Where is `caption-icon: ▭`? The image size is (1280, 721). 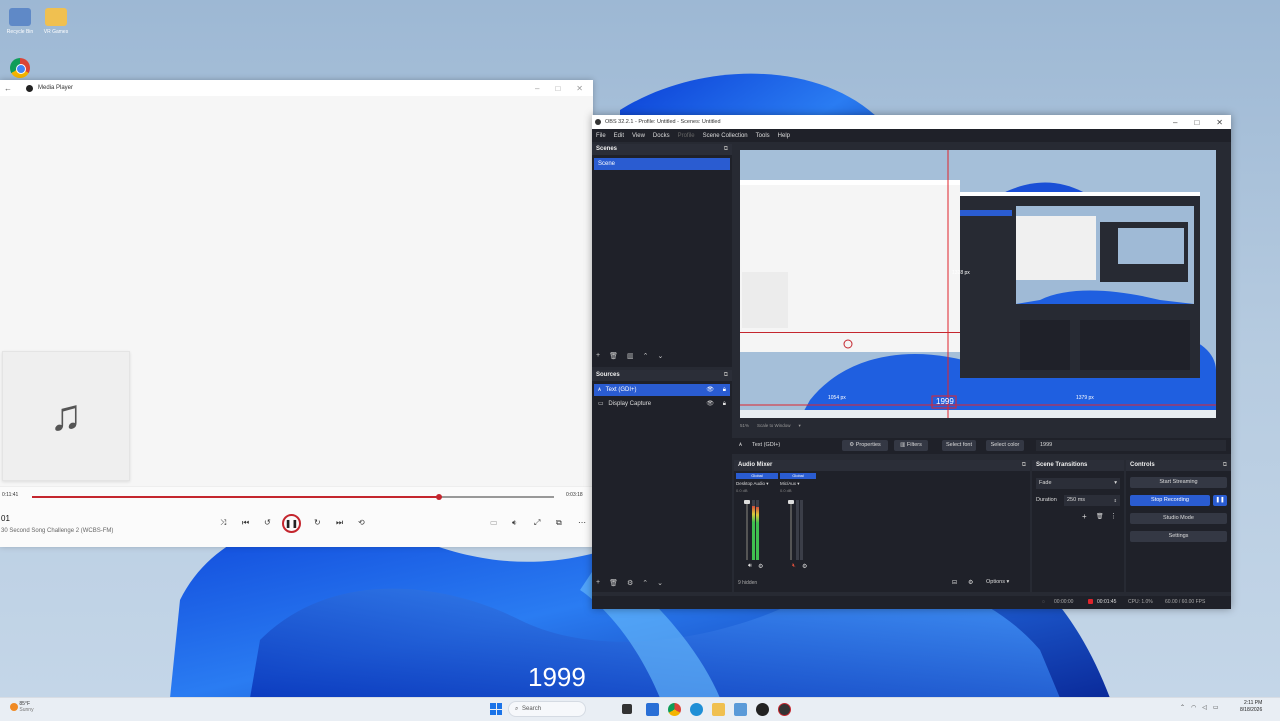 caption-icon: ▭ is located at coordinates (494, 522).